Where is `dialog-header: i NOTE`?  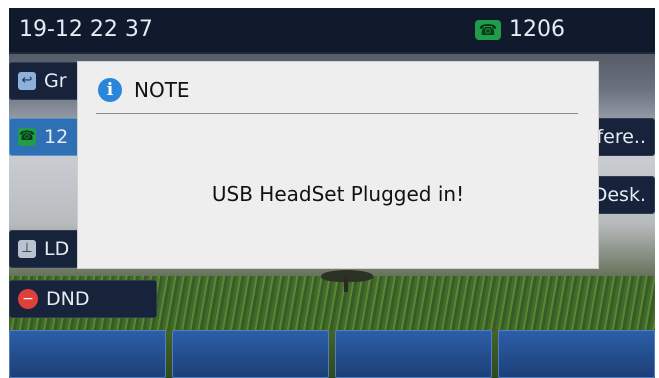 dialog-header: i NOTE is located at coordinates (144, 90).